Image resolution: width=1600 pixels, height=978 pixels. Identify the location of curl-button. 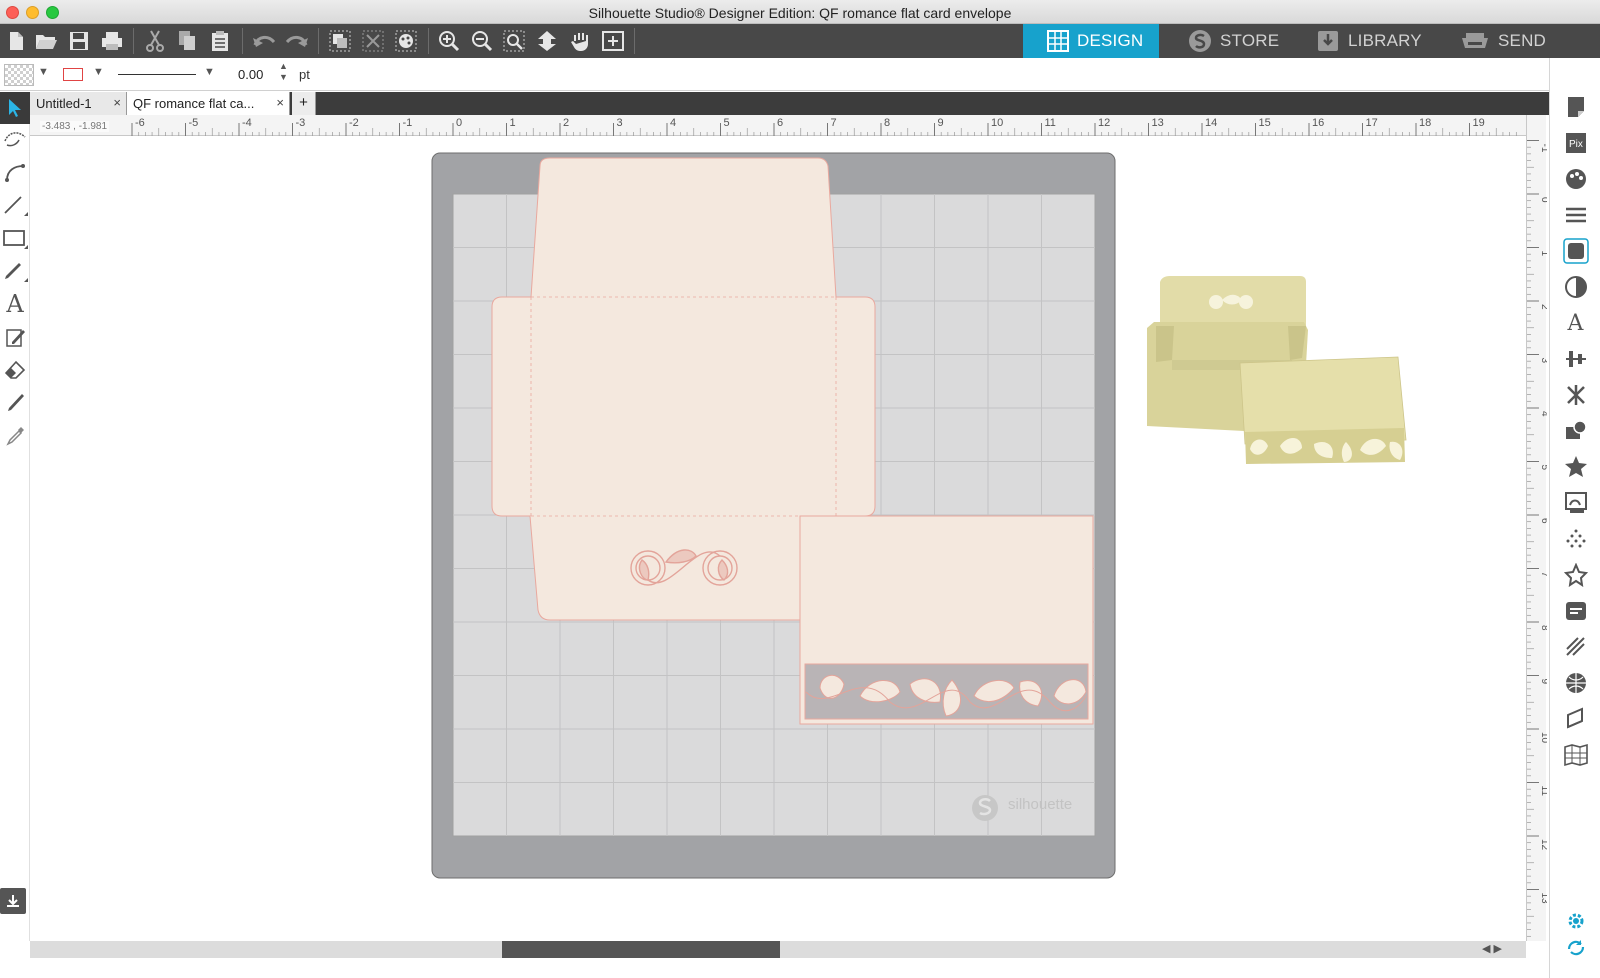
(1575, 719).